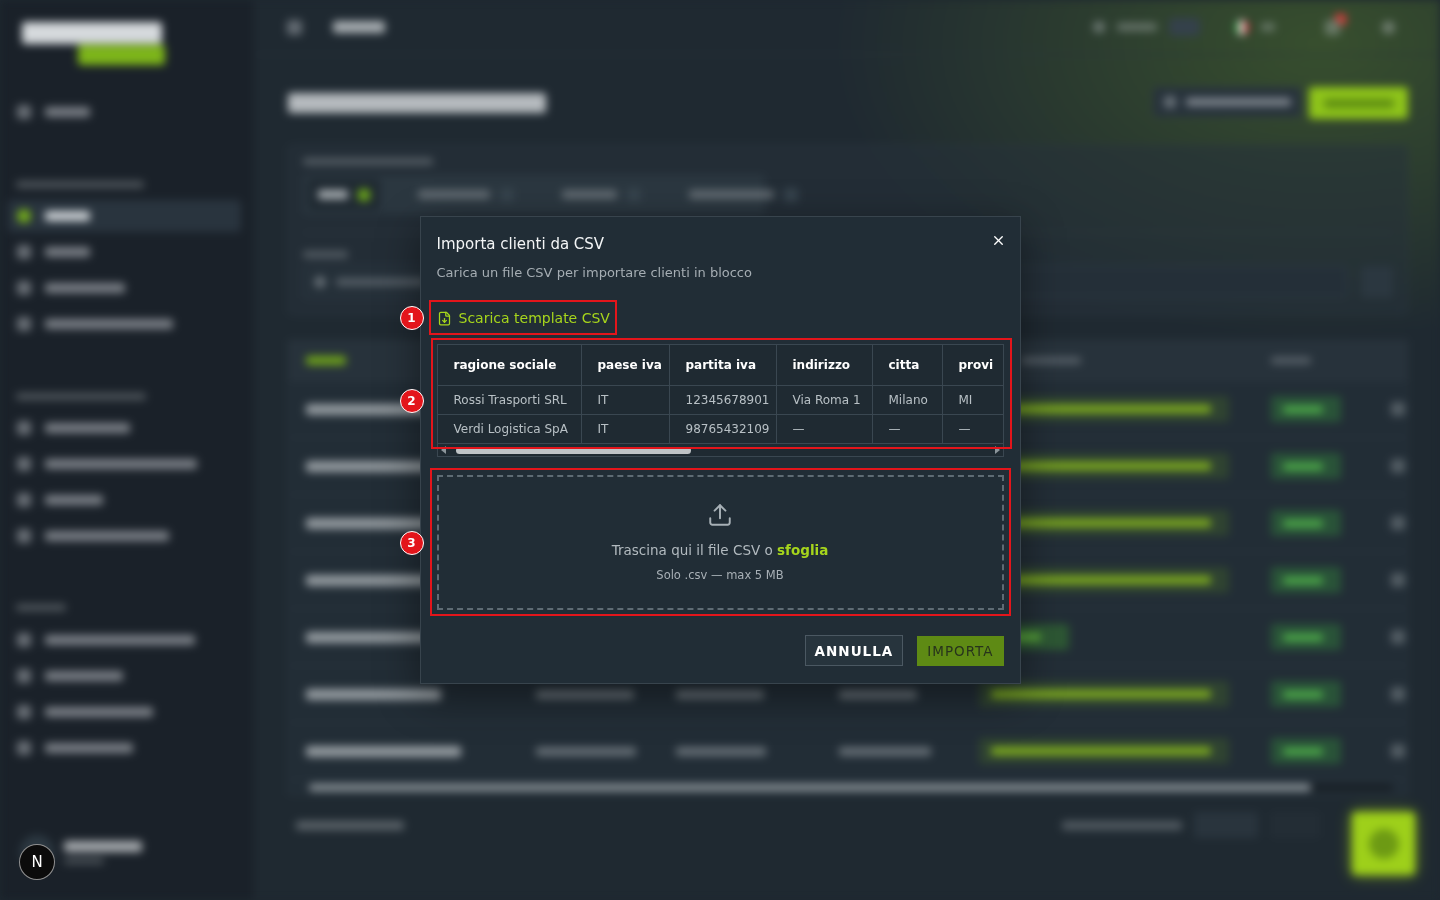  What do you see at coordinates (803, 550) in the screenshot?
I see `browse-link: sfoglia` at bounding box center [803, 550].